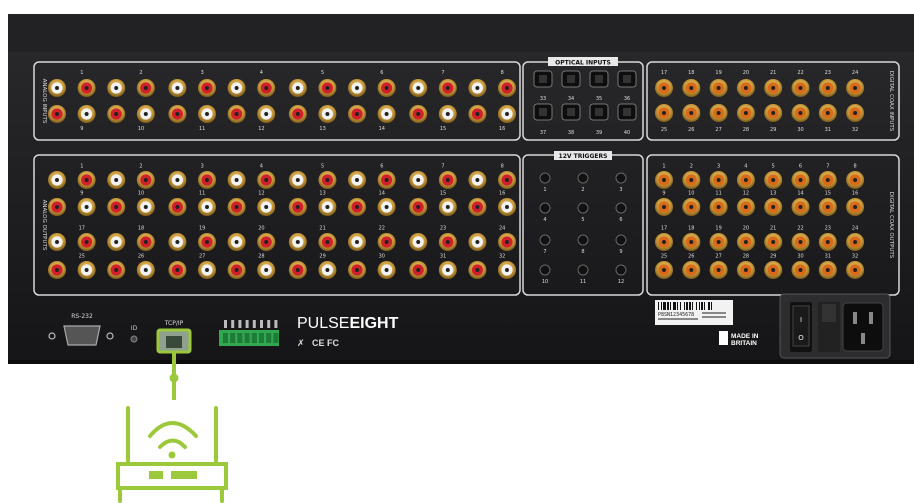  I want to click on rs232-port, so click(82, 335).